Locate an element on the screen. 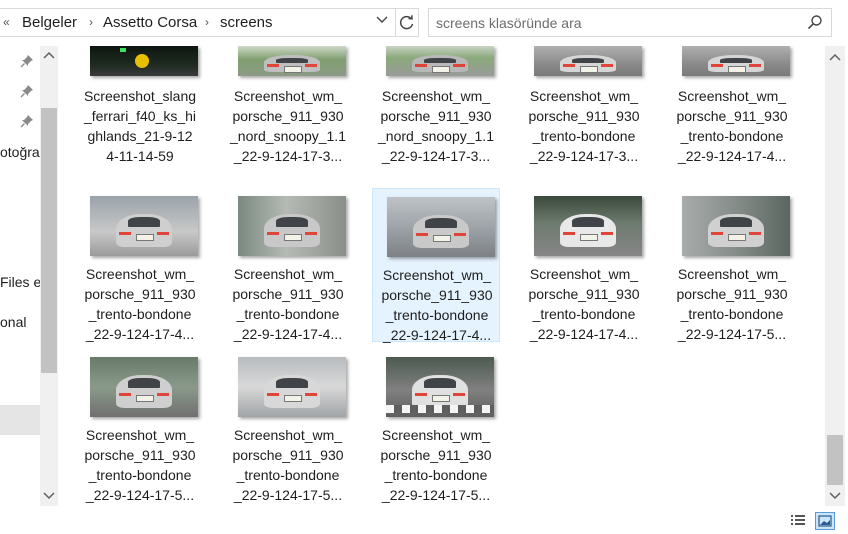 The height and width of the screenshot is (534, 848). breadcrumb-screens: screens is located at coordinates (246, 22).